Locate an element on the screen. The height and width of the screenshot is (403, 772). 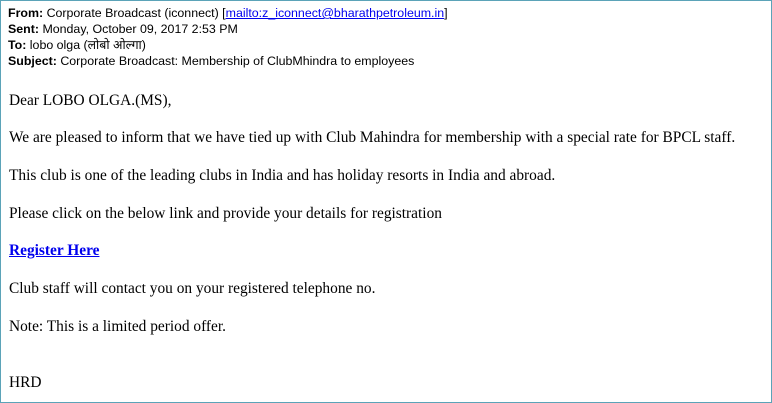
sent-value: Monday, October 09, 2017 2:53 PM is located at coordinates (140, 29).